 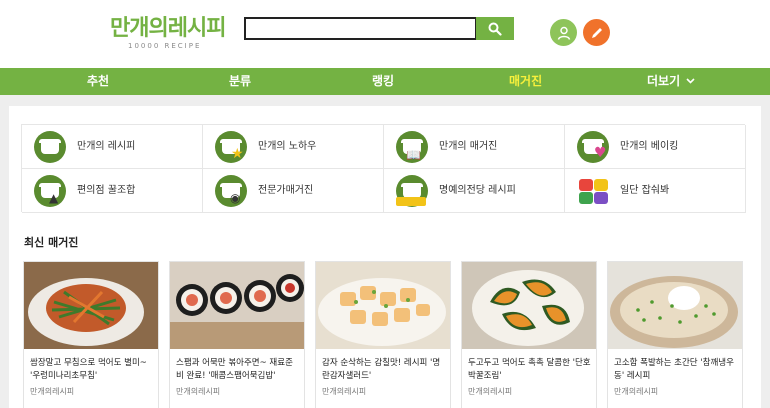 I want to click on search-icon, so click(x=495, y=29).